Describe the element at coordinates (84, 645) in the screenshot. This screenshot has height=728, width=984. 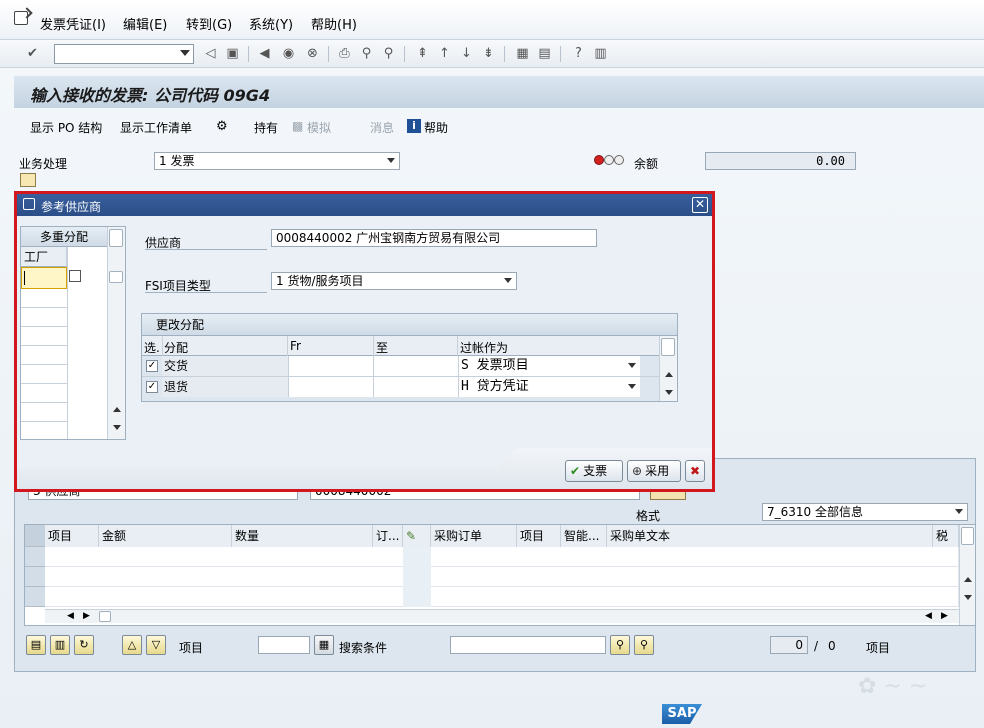
I see `refresh-button: ↻` at that location.